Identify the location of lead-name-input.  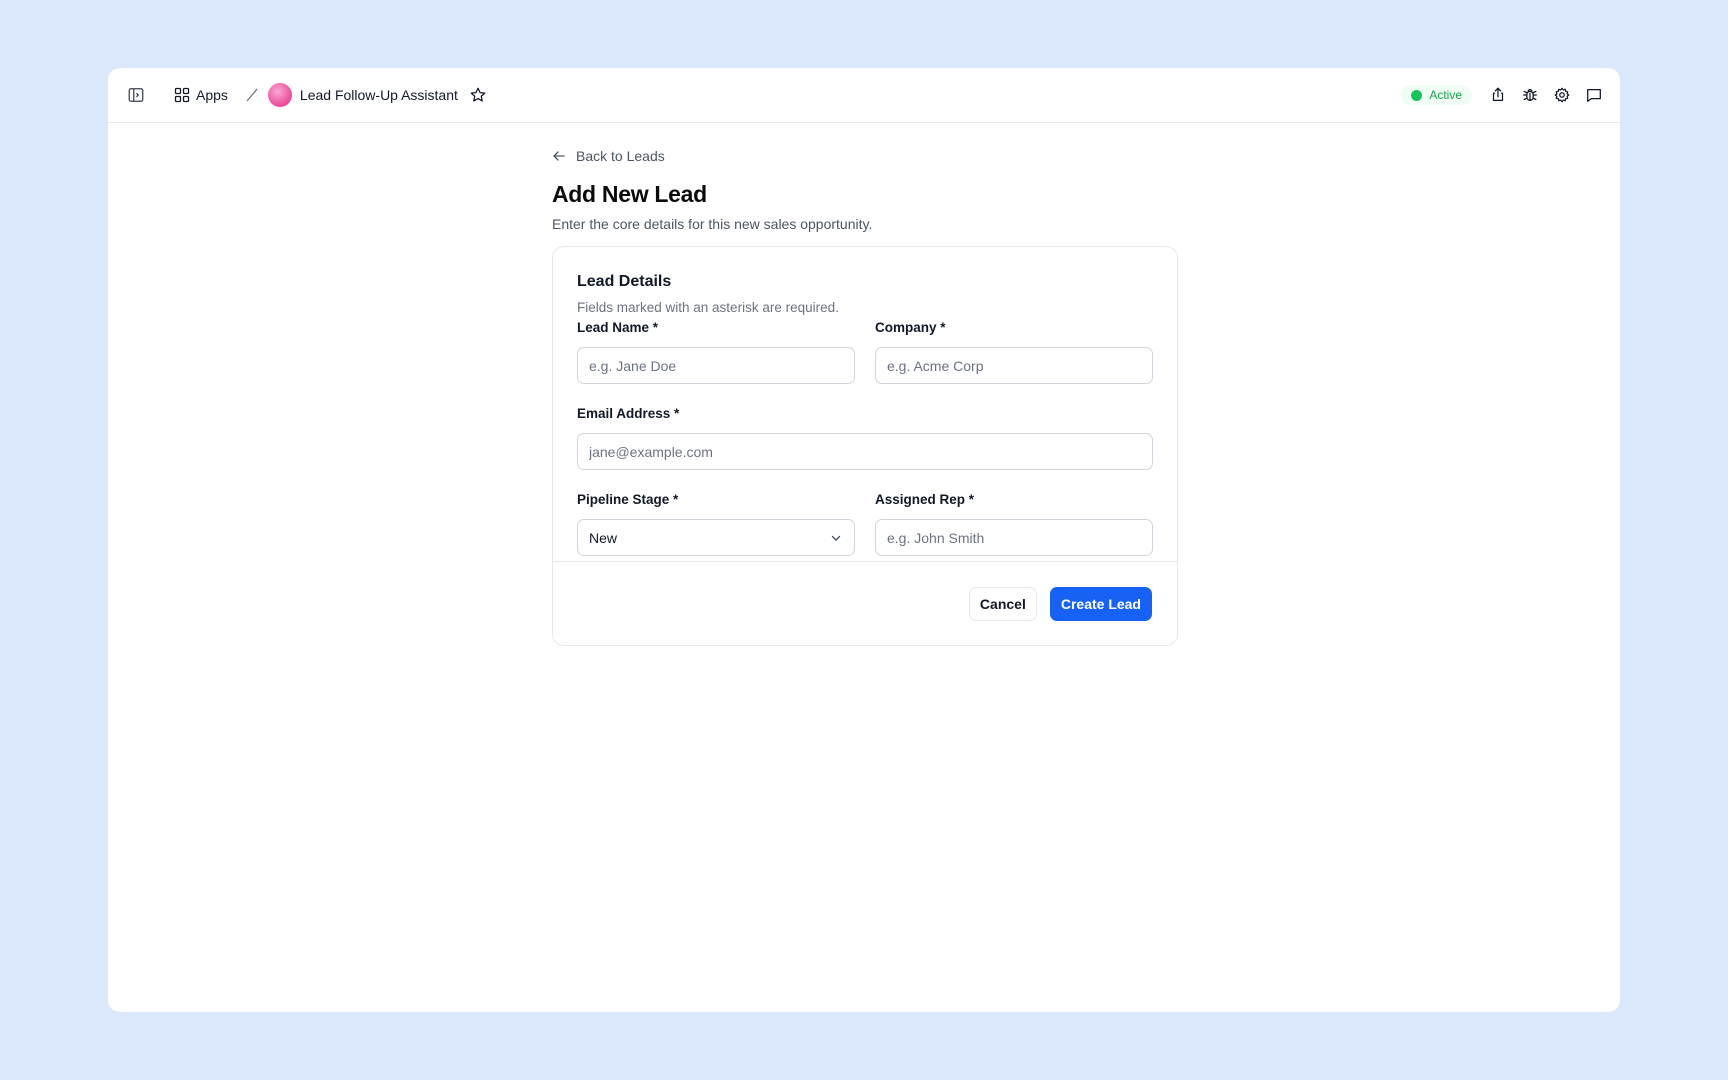
(716, 365).